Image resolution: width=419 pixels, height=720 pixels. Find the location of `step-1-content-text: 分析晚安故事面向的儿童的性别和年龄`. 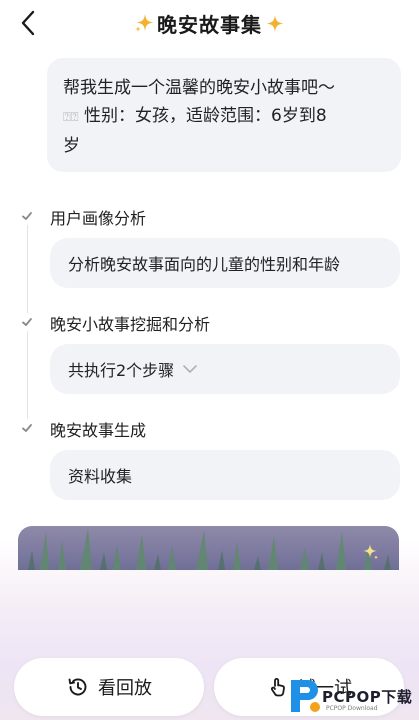

step-1-content-text: 分析晚安故事面向的儿童的性别和年龄 is located at coordinates (204, 264).